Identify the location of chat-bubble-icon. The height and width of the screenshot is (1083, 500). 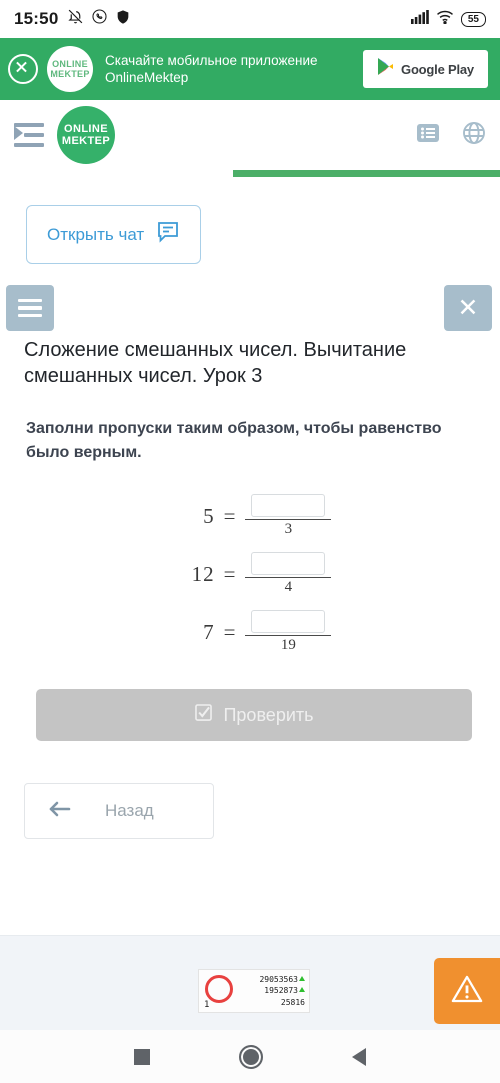
(168, 234).